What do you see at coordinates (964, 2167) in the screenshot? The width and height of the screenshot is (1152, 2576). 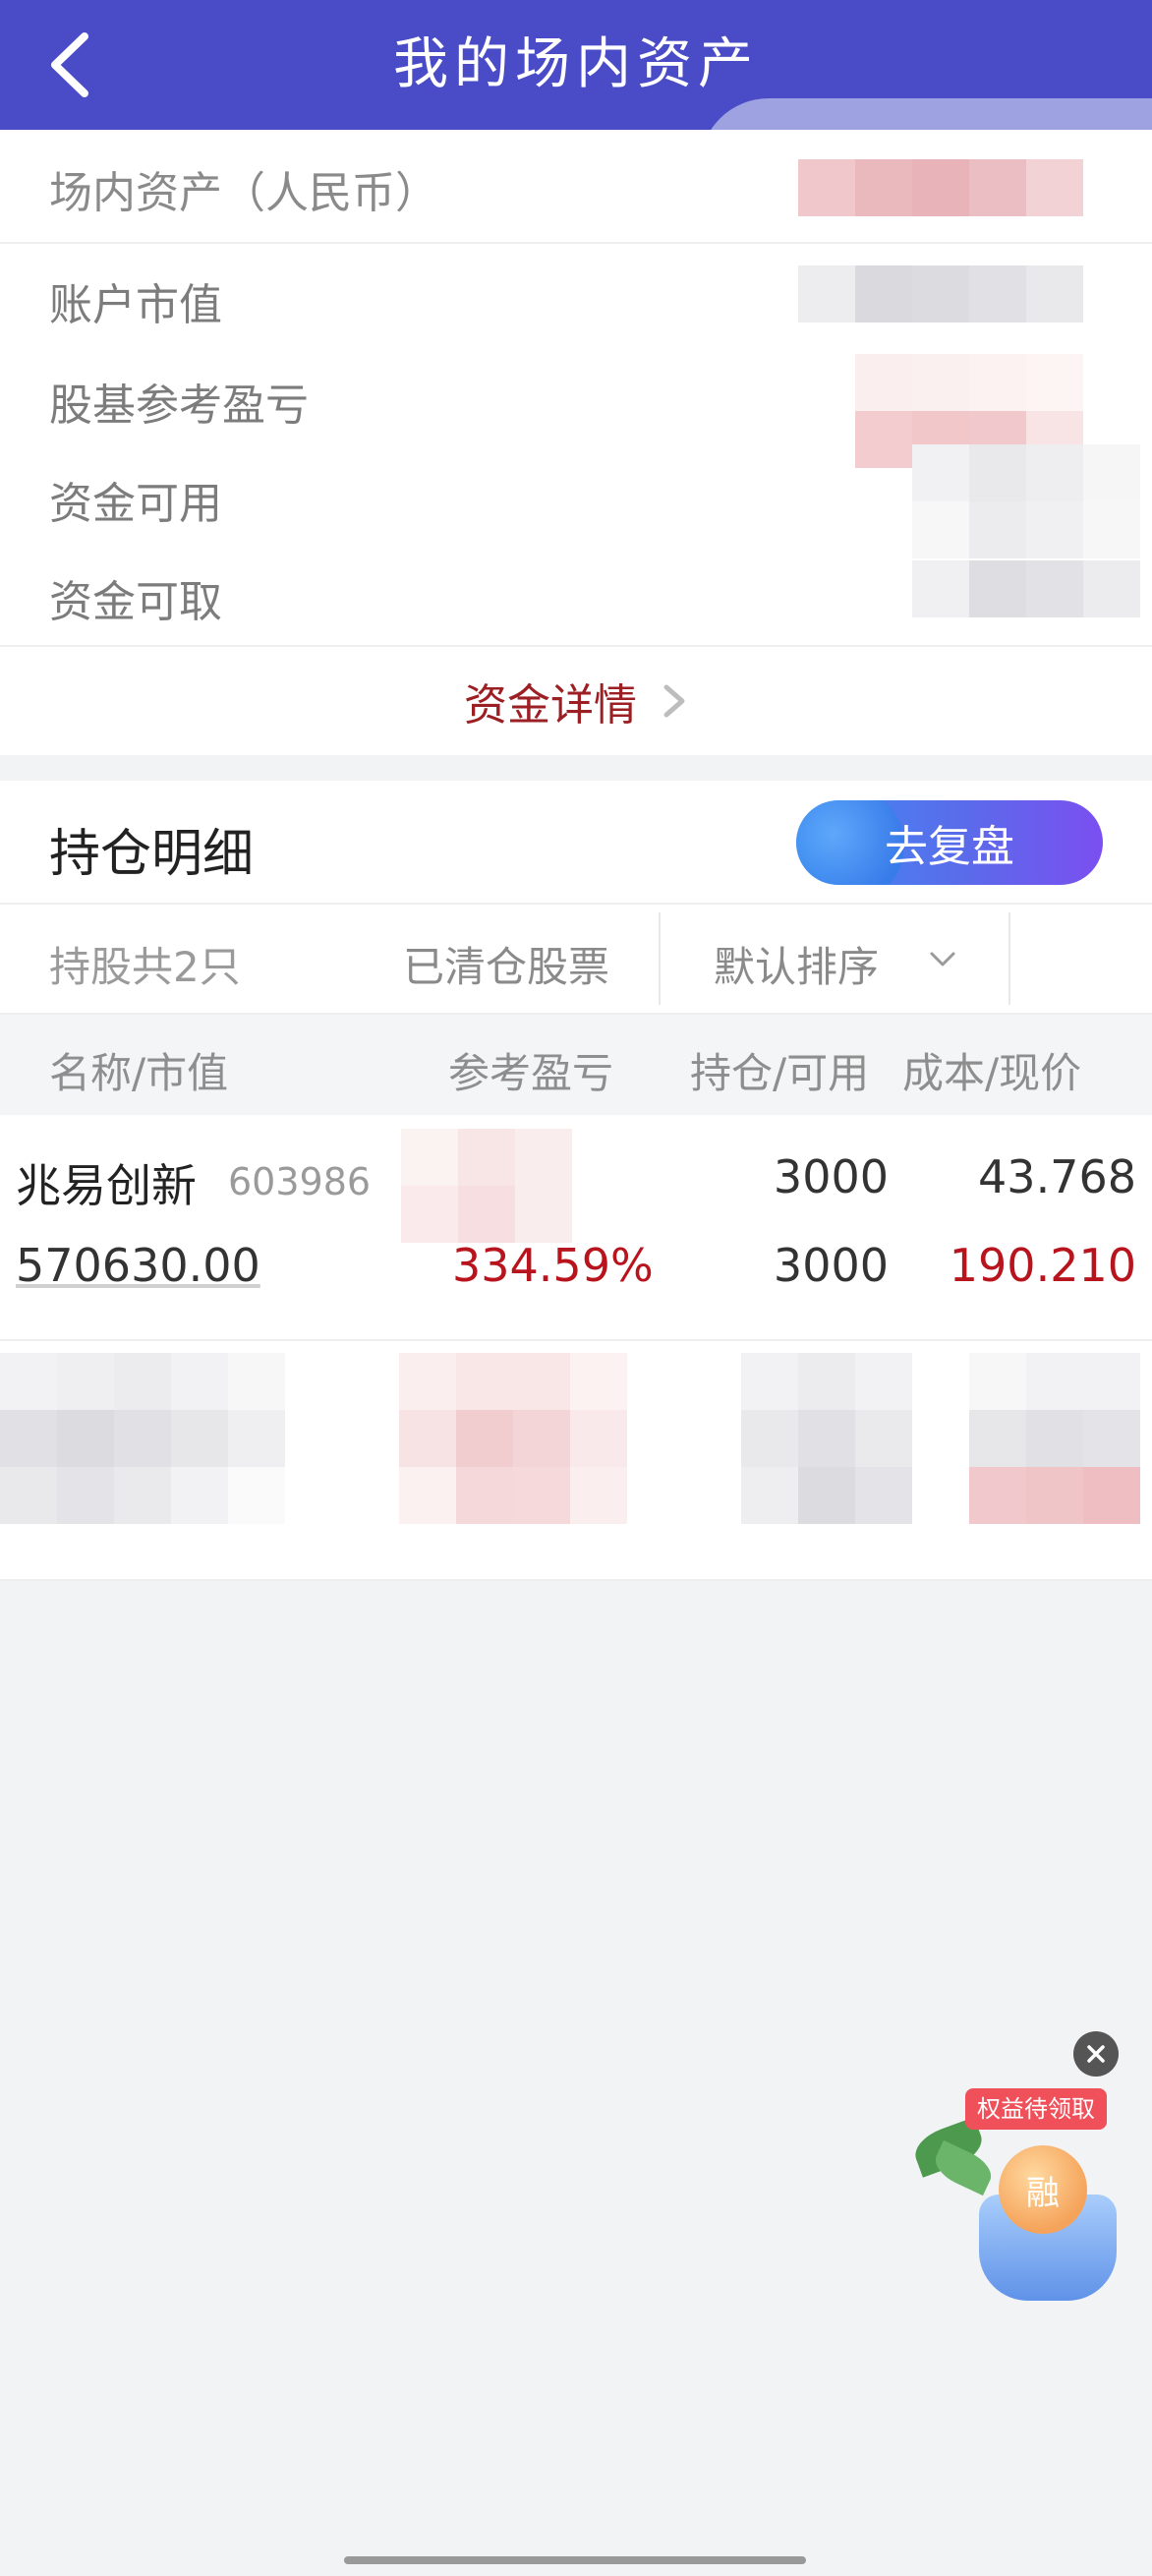 I see `palm-leaf-decoration` at bounding box center [964, 2167].